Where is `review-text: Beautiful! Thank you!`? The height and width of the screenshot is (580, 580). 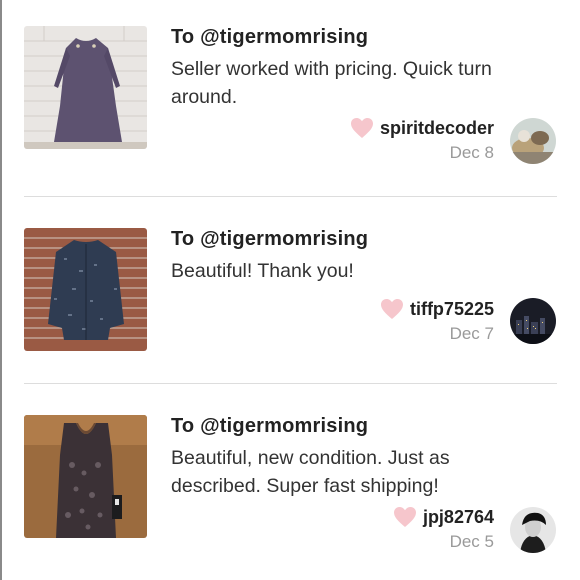
review-text: Beautiful! Thank you! is located at coordinates (262, 271).